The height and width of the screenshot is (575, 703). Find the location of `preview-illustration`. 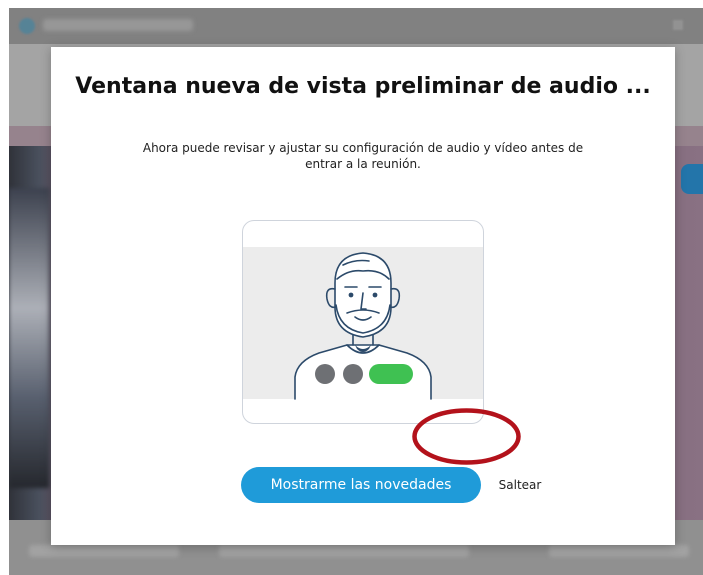

preview-illustration is located at coordinates (363, 322).